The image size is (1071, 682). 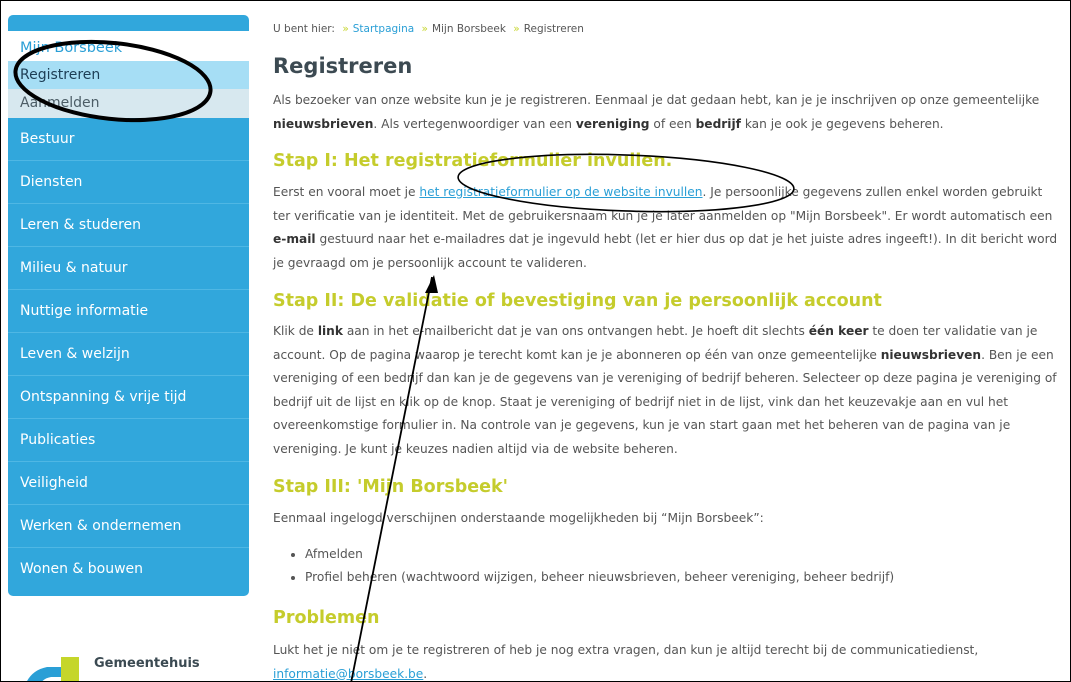 I want to click on nav-item-publicaties: Publicaties, so click(x=128, y=439).